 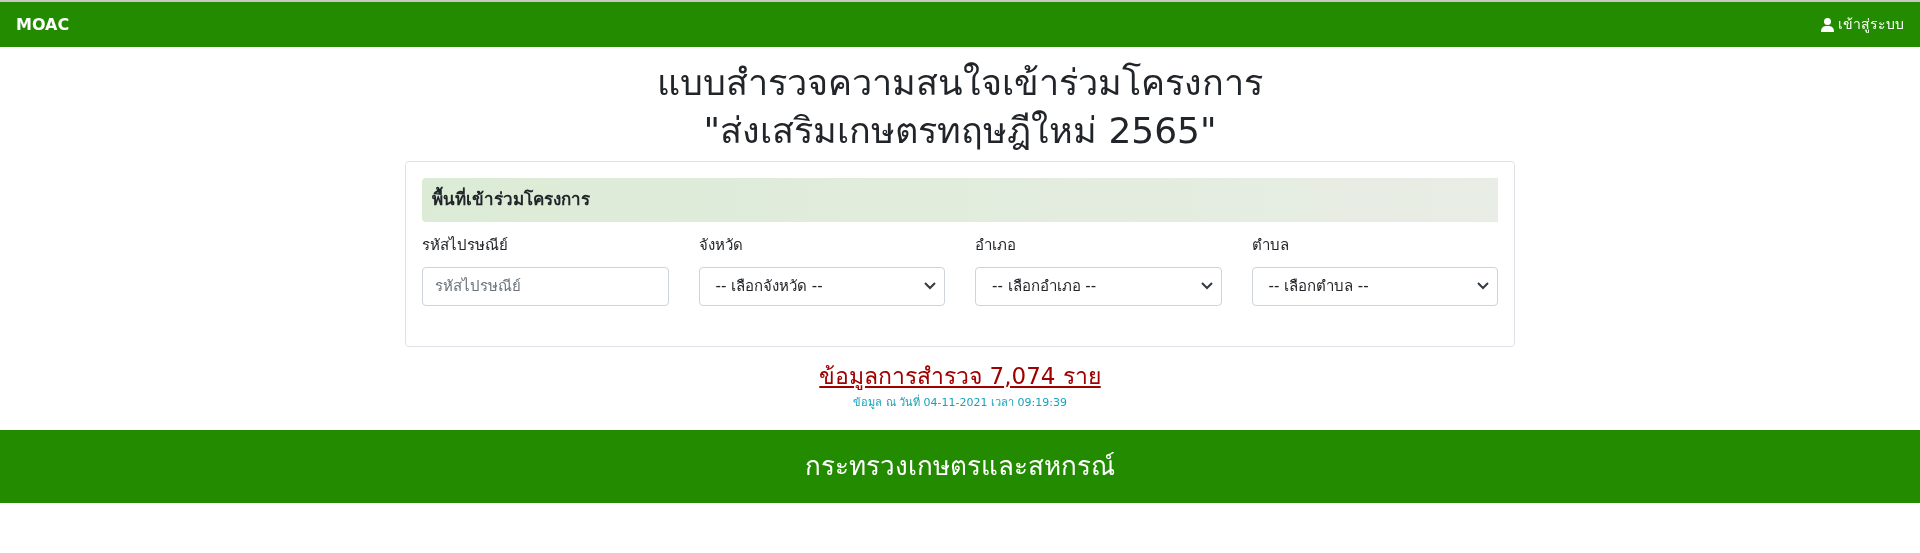 What do you see at coordinates (821, 286) in the screenshot?
I see `dropdown: -- เลือกจังหวัด --` at bounding box center [821, 286].